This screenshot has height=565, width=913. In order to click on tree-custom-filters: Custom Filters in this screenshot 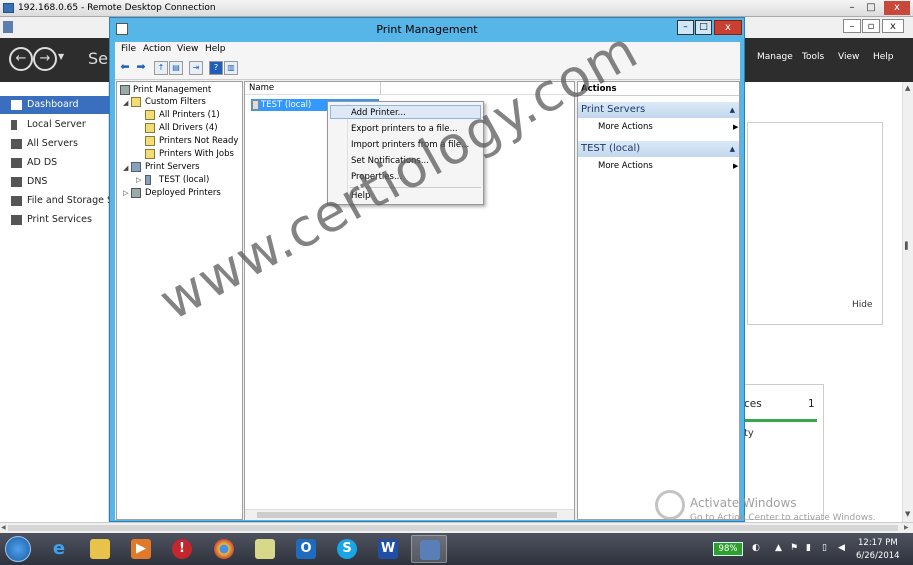, I will do `click(175, 102)`.